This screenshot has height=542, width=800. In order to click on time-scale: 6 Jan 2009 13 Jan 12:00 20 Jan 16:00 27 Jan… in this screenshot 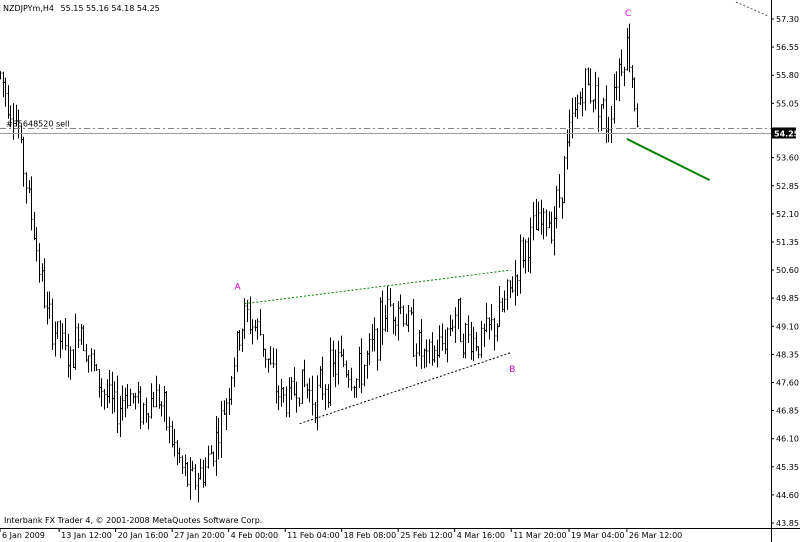, I will do `click(341, 534)`.